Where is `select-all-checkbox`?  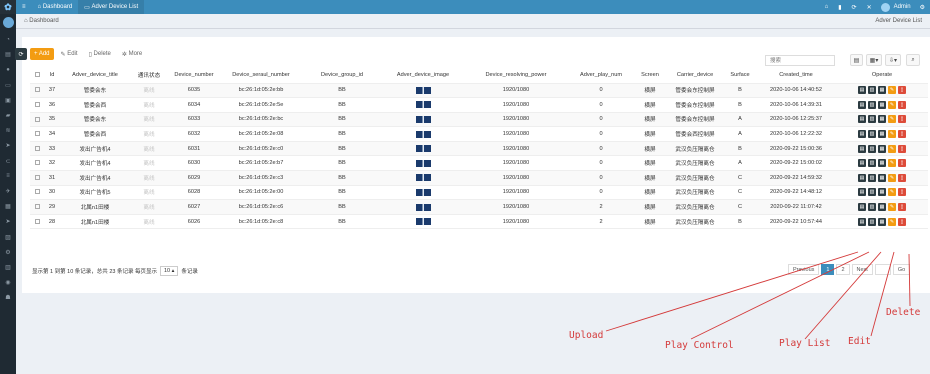
select-all-checkbox is located at coordinates (37, 75).